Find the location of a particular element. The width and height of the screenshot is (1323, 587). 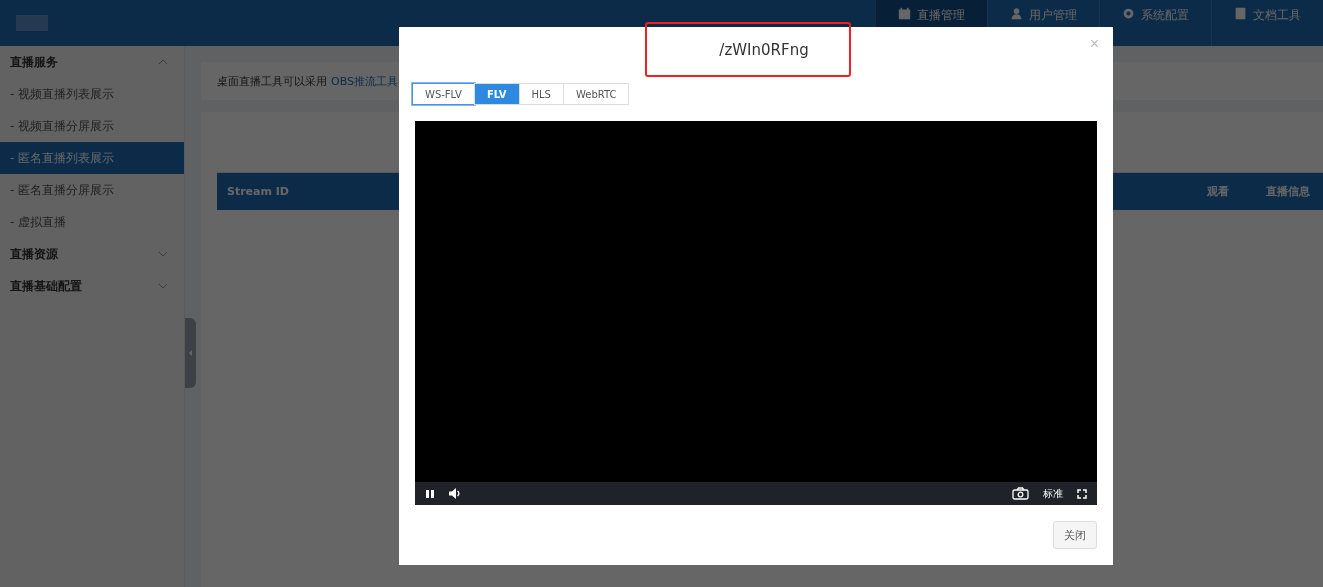

close-dialog-button: 关闭 is located at coordinates (1075, 535).